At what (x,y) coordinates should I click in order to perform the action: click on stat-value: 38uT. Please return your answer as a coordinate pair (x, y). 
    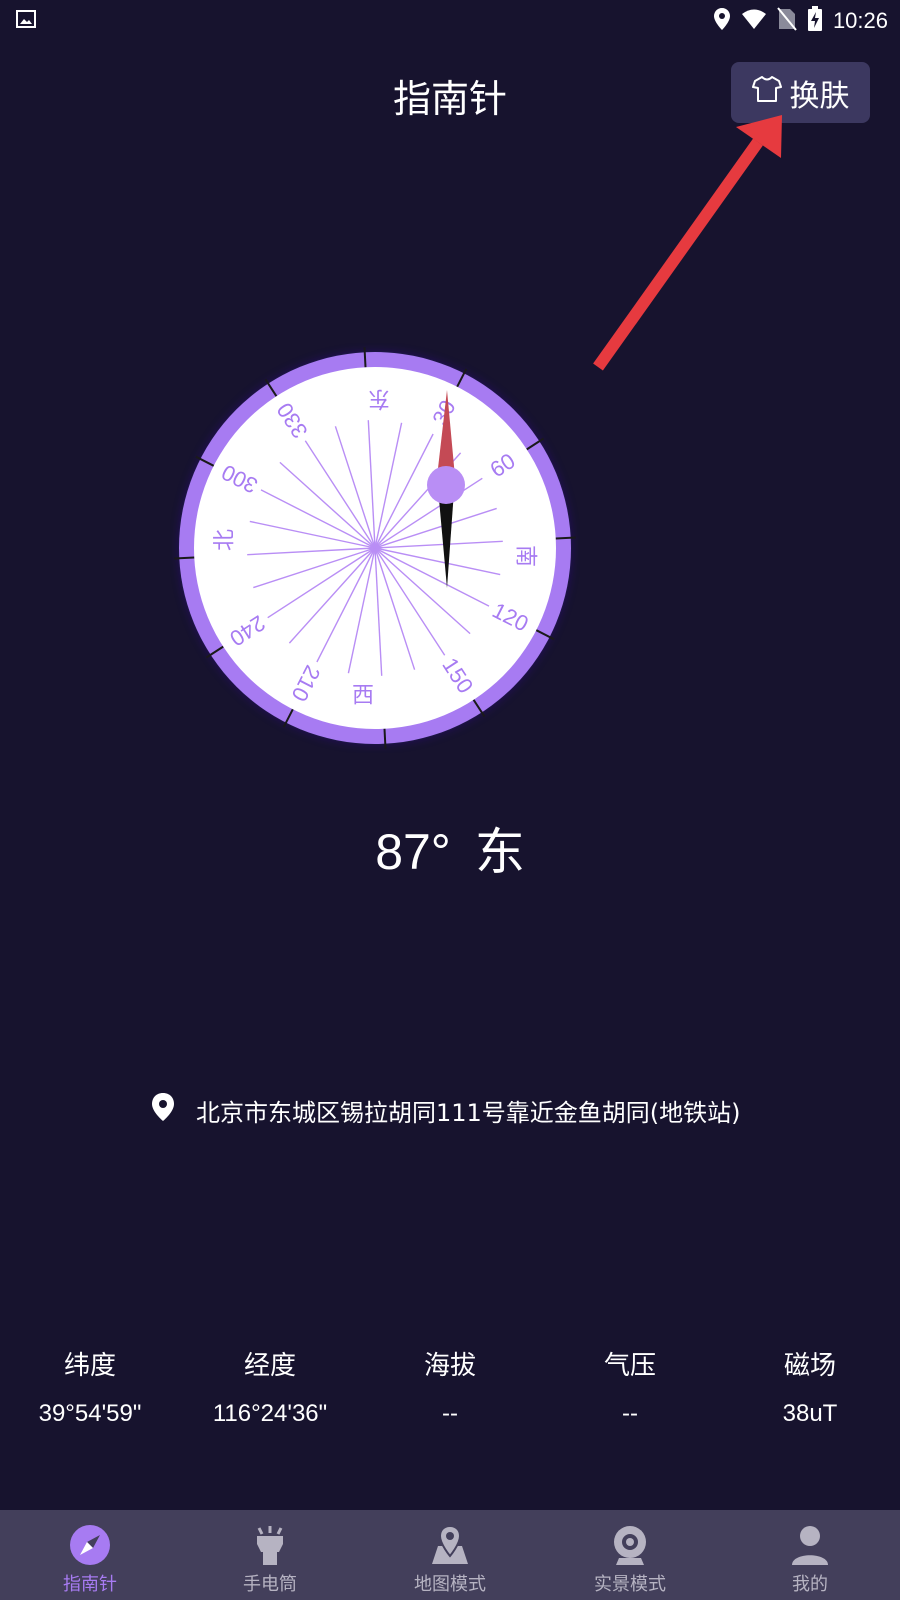
    Looking at the image, I should click on (810, 1413).